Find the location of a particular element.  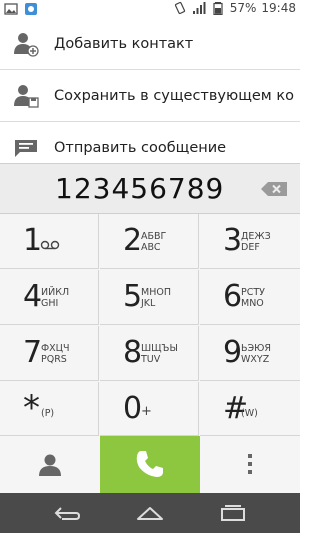

key-5: 5 МНОП JKL is located at coordinates (149, 297).